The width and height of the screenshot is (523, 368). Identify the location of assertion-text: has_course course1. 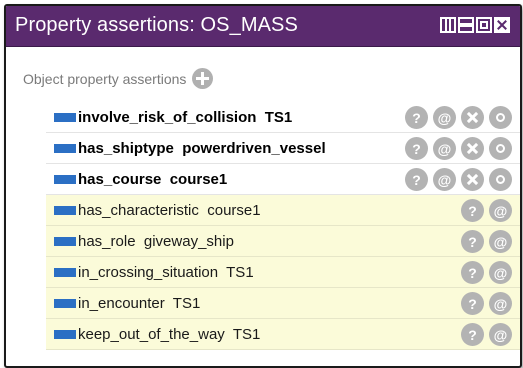
(153, 179).